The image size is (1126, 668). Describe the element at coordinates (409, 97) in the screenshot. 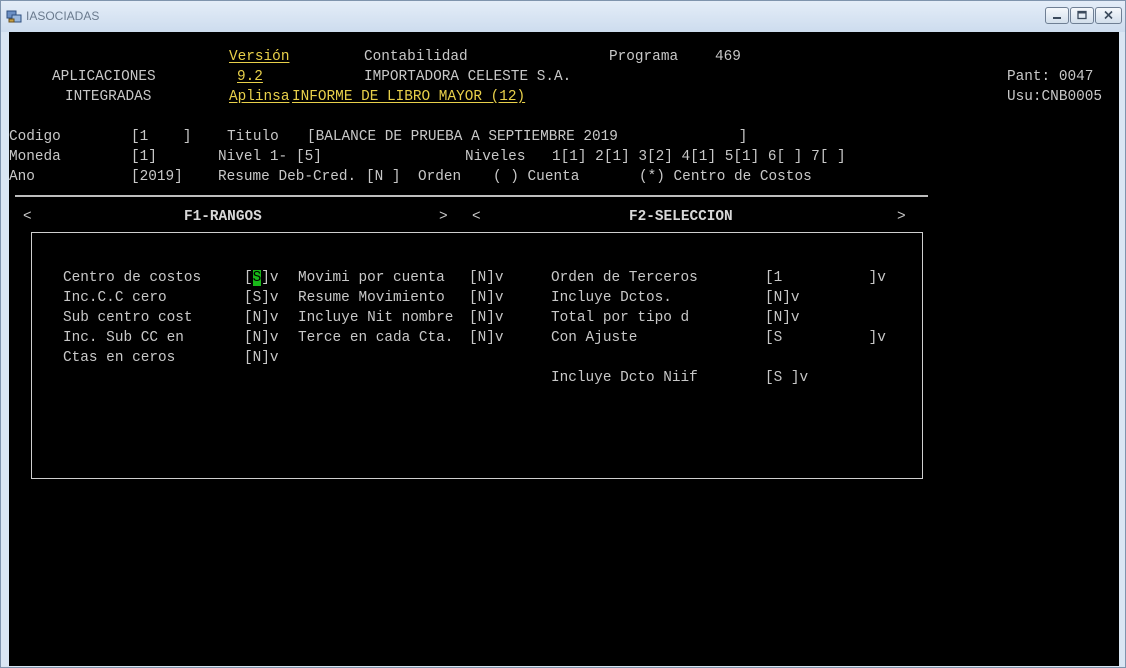

I see `report-title: INFORME DE LIBRO MAYOR (12)` at that location.